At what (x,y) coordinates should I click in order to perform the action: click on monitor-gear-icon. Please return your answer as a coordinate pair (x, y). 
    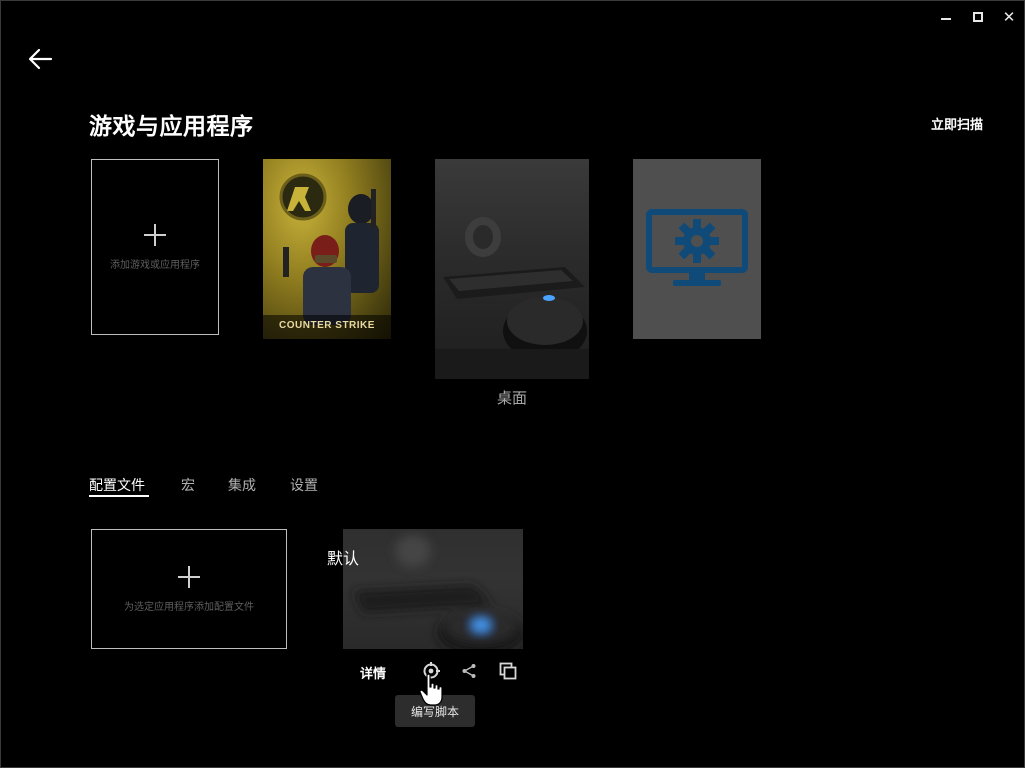
    Looking at the image, I should click on (697, 247).